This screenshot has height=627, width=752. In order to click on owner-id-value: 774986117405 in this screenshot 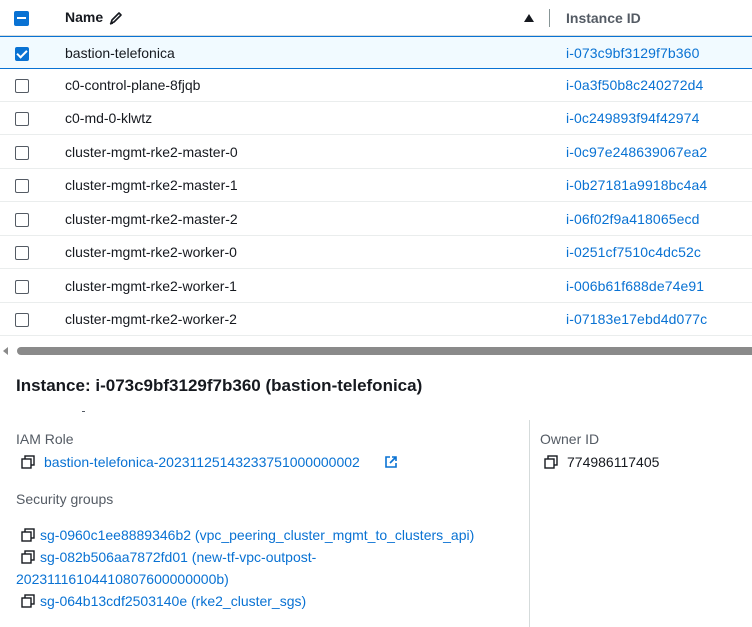, I will do `click(613, 462)`.